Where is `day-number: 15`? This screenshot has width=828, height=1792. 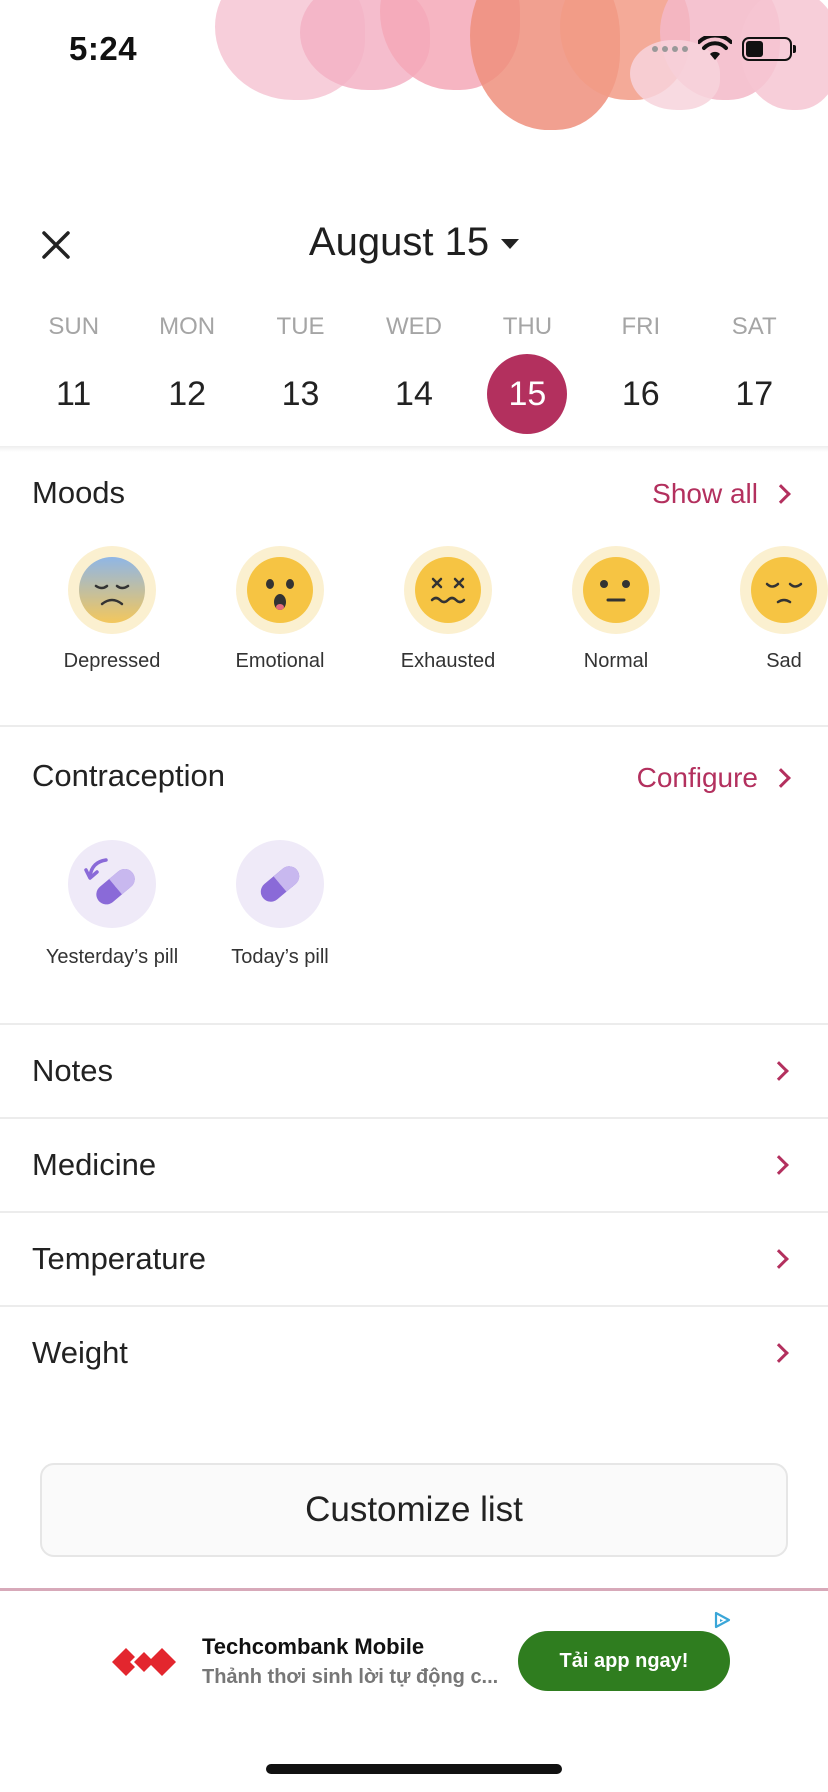 day-number: 15 is located at coordinates (527, 394).